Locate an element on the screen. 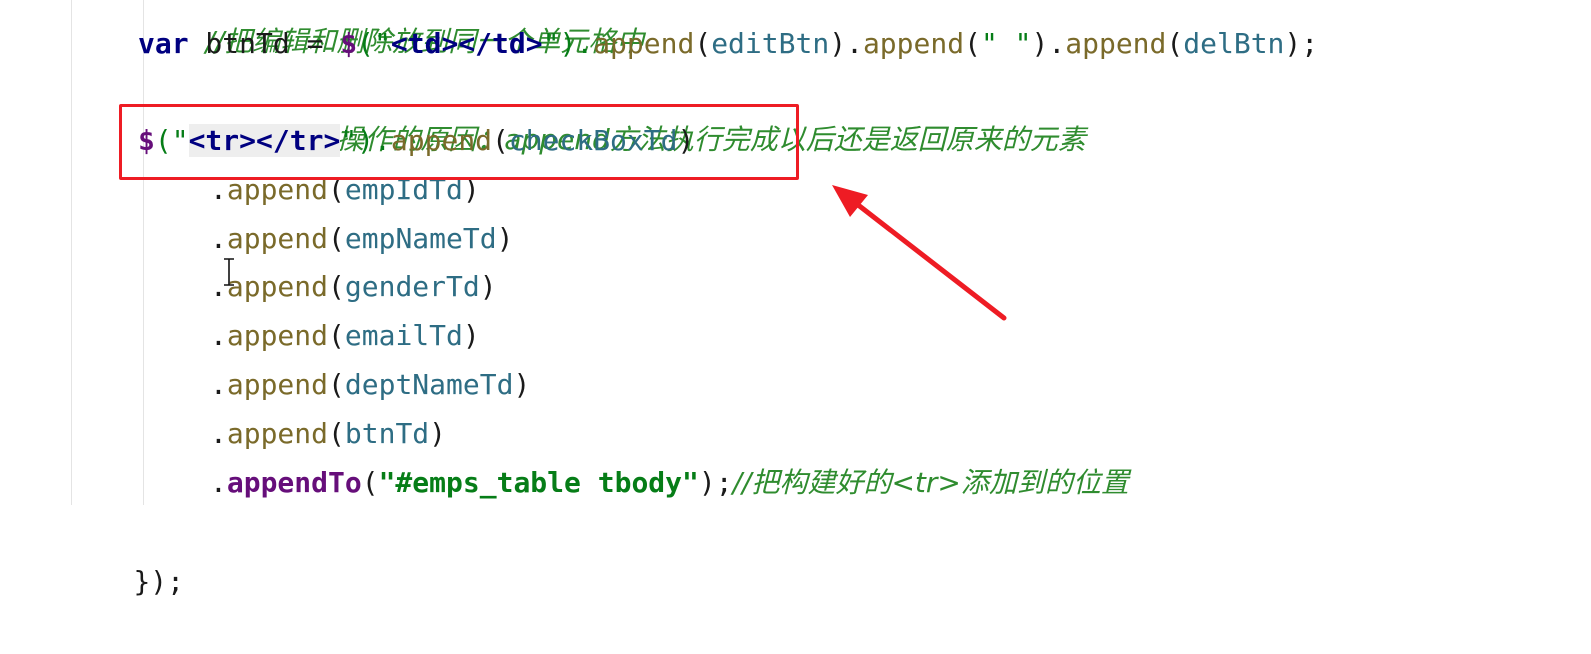  string-literal: "#emps_table tbody" is located at coordinates (538, 482).